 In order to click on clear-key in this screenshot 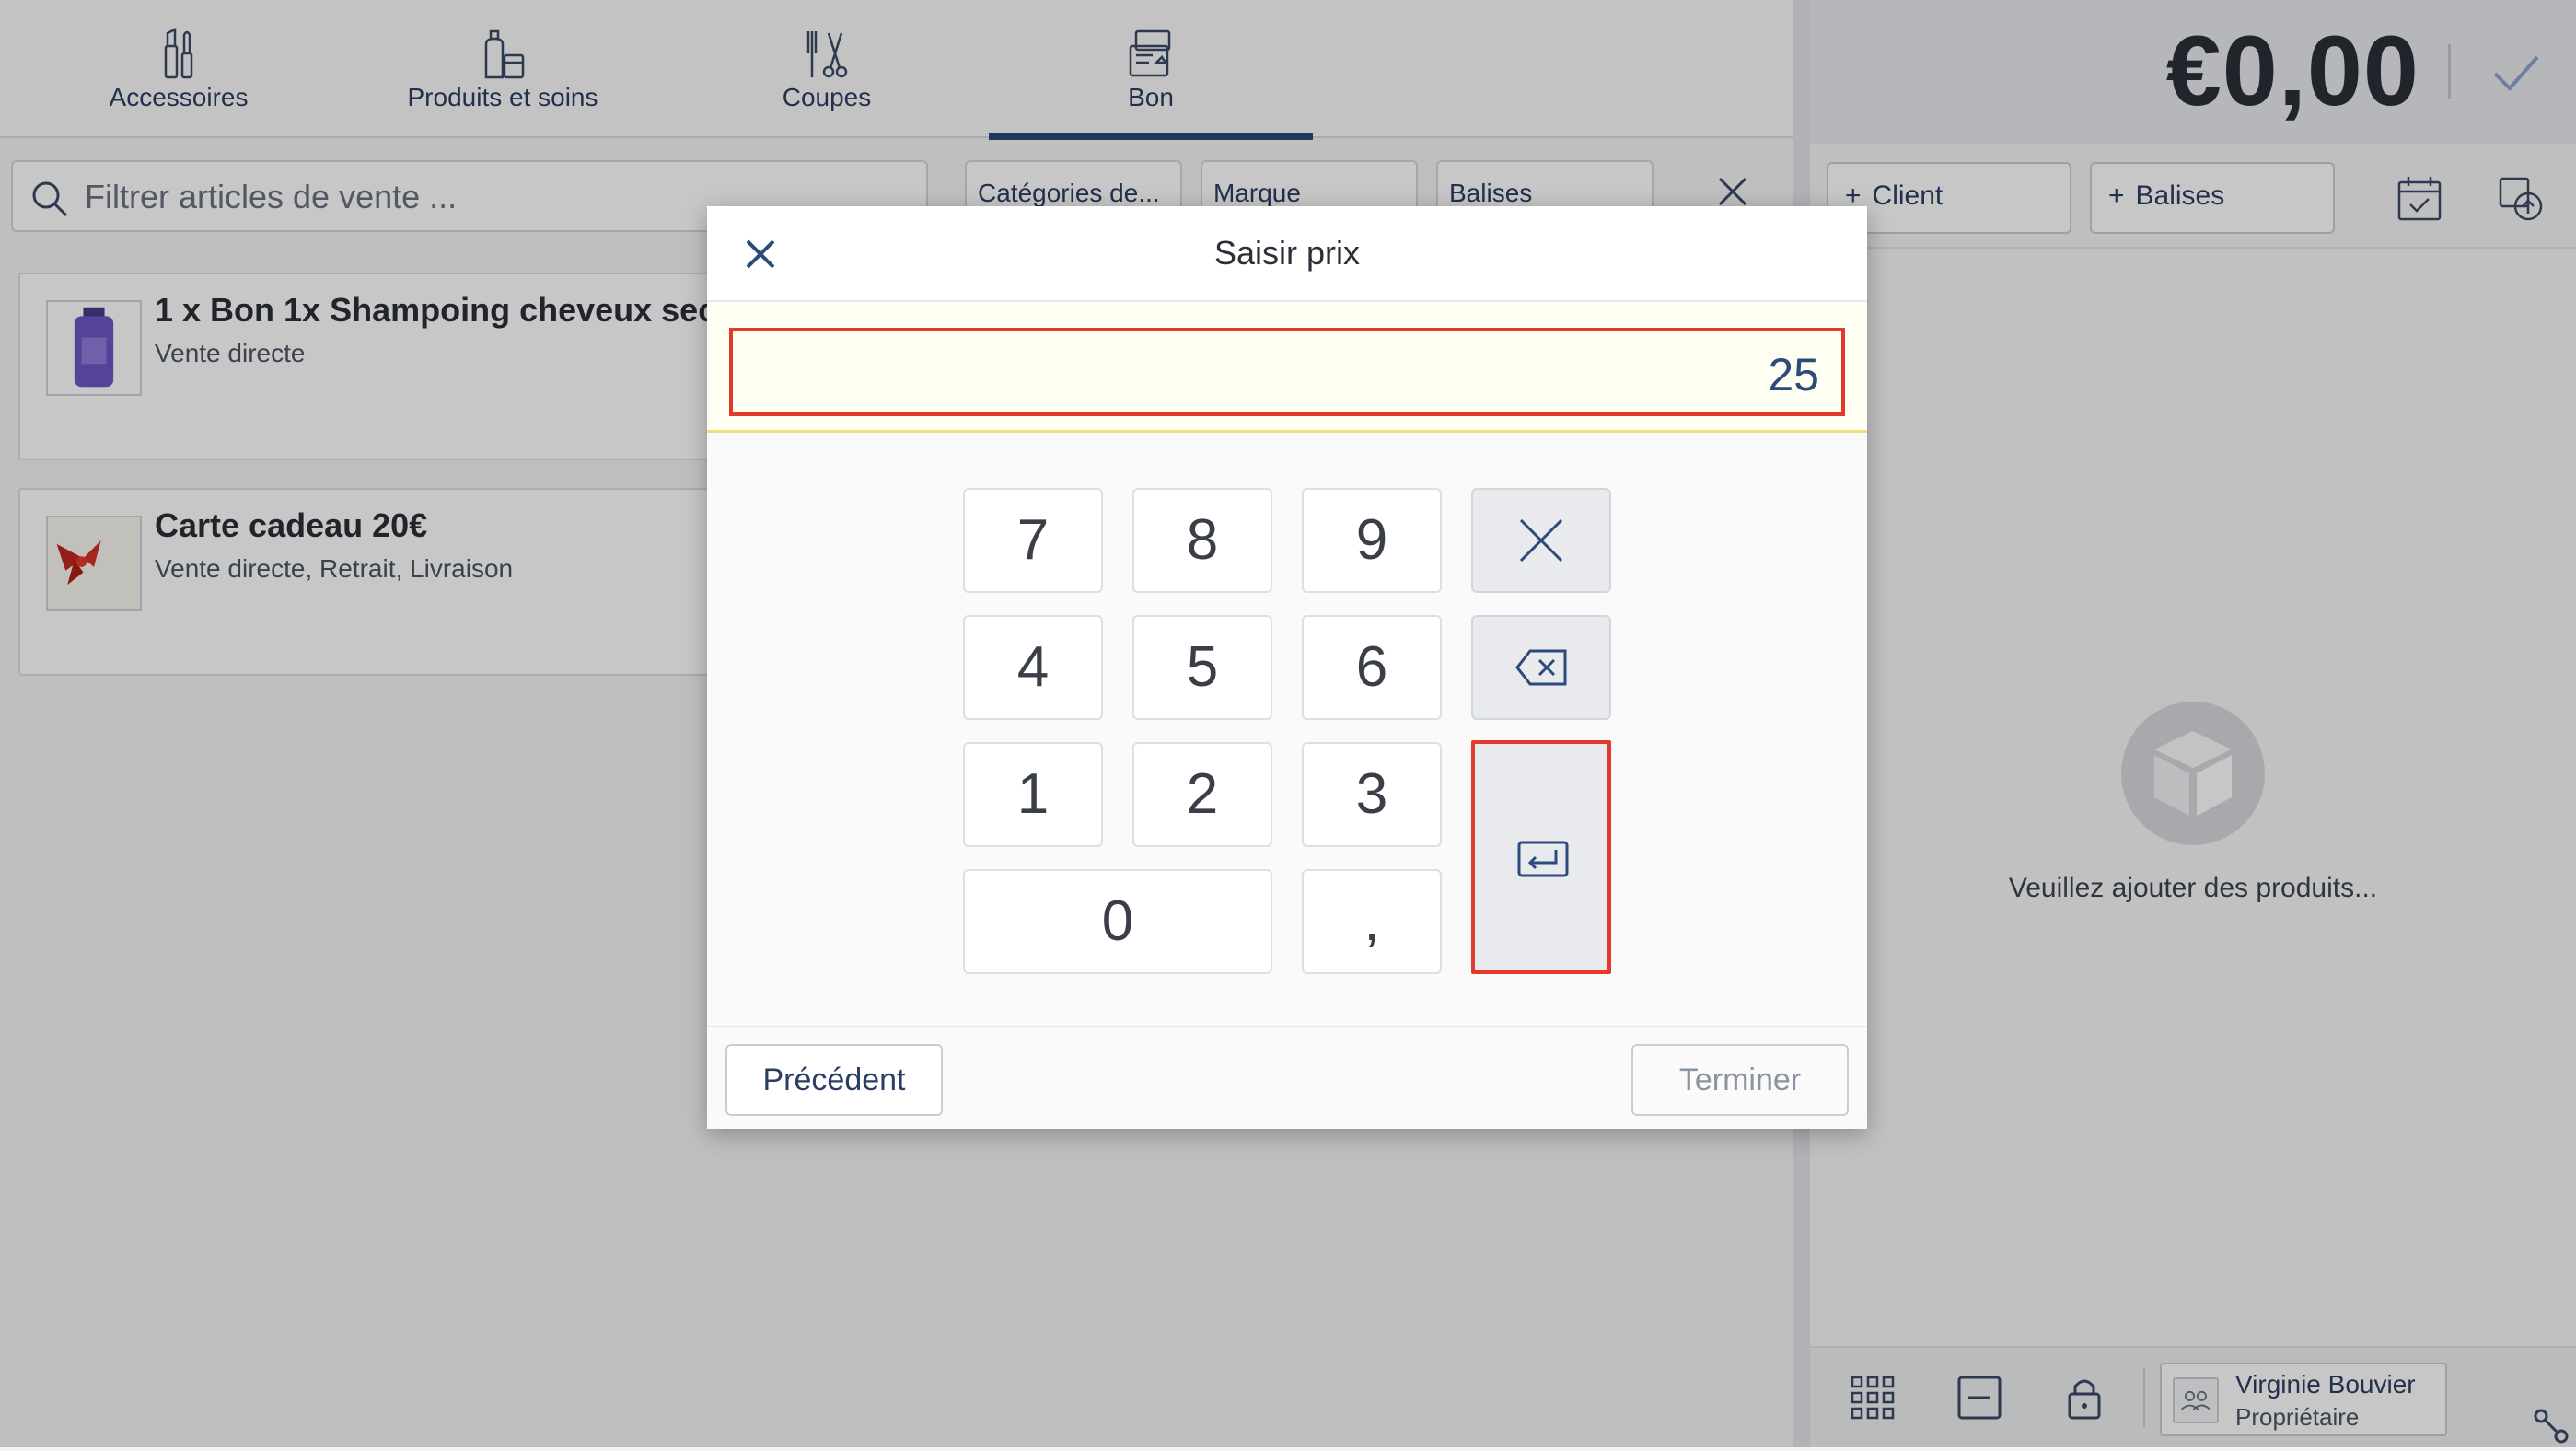, I will do `click(1541, 541)`.